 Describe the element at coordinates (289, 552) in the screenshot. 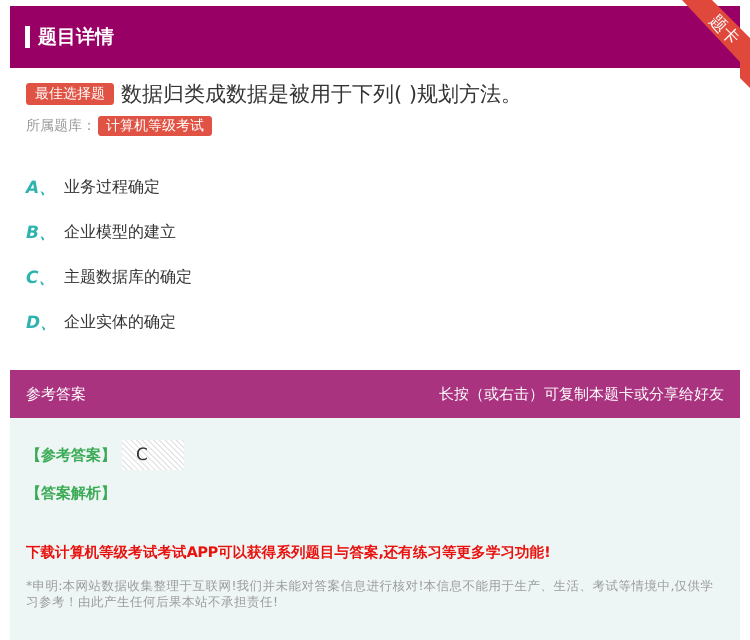

I see `promo-text: 下载计算机等级考试考试APP可以获得系列题目与答案,还有练习等更多学习功能!` at that location.